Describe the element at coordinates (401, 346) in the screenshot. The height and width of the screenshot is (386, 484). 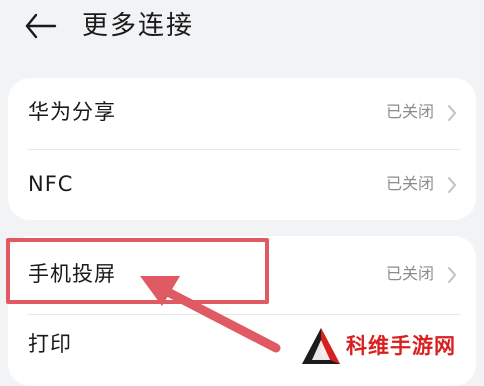
I see `watermark-text: 科维手游网` at that location.